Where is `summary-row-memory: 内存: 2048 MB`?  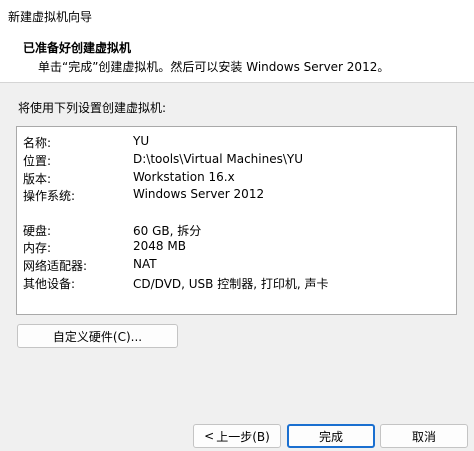 summary-row-memory: 内存: 2048 MB is located at coordinates (236, 247).